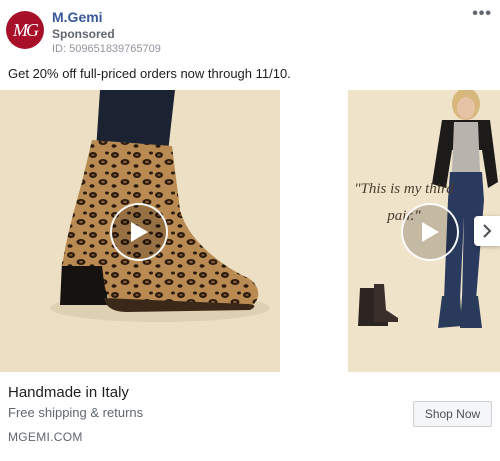 Image resolution: width=500 pixels, height=461 pixels. What do you see at coordinates (76, 412) in the screenshot?
I see `ad-description: Free shipping & returns` at bounding box center [76, 412].